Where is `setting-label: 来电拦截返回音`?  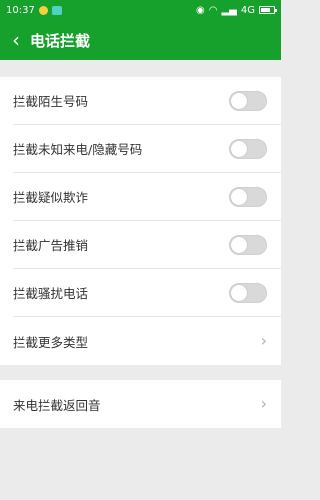 setting-label: 来电拦截返回音 is located at coordinates (57, 405).